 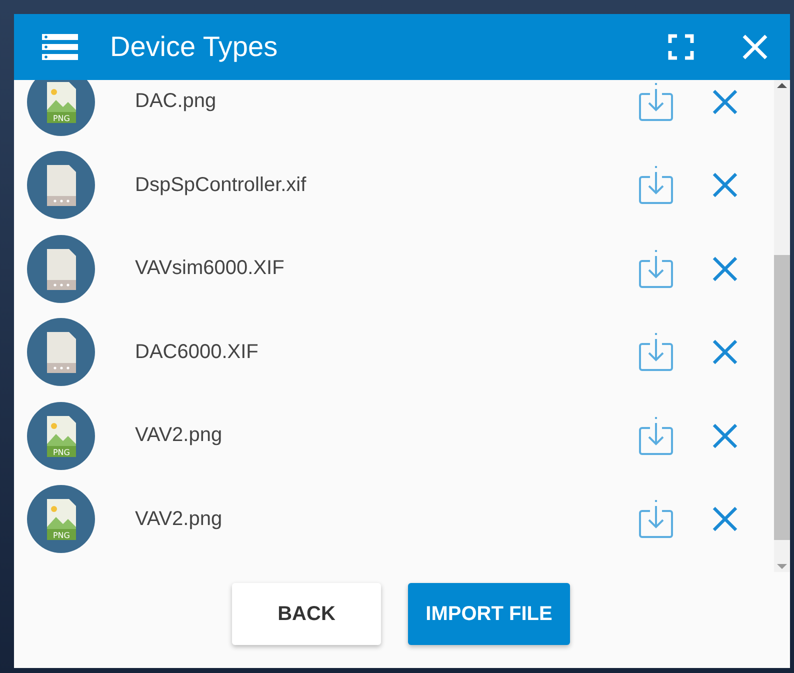 I want to click on back-button: BACK, so click(x=306, y=614).